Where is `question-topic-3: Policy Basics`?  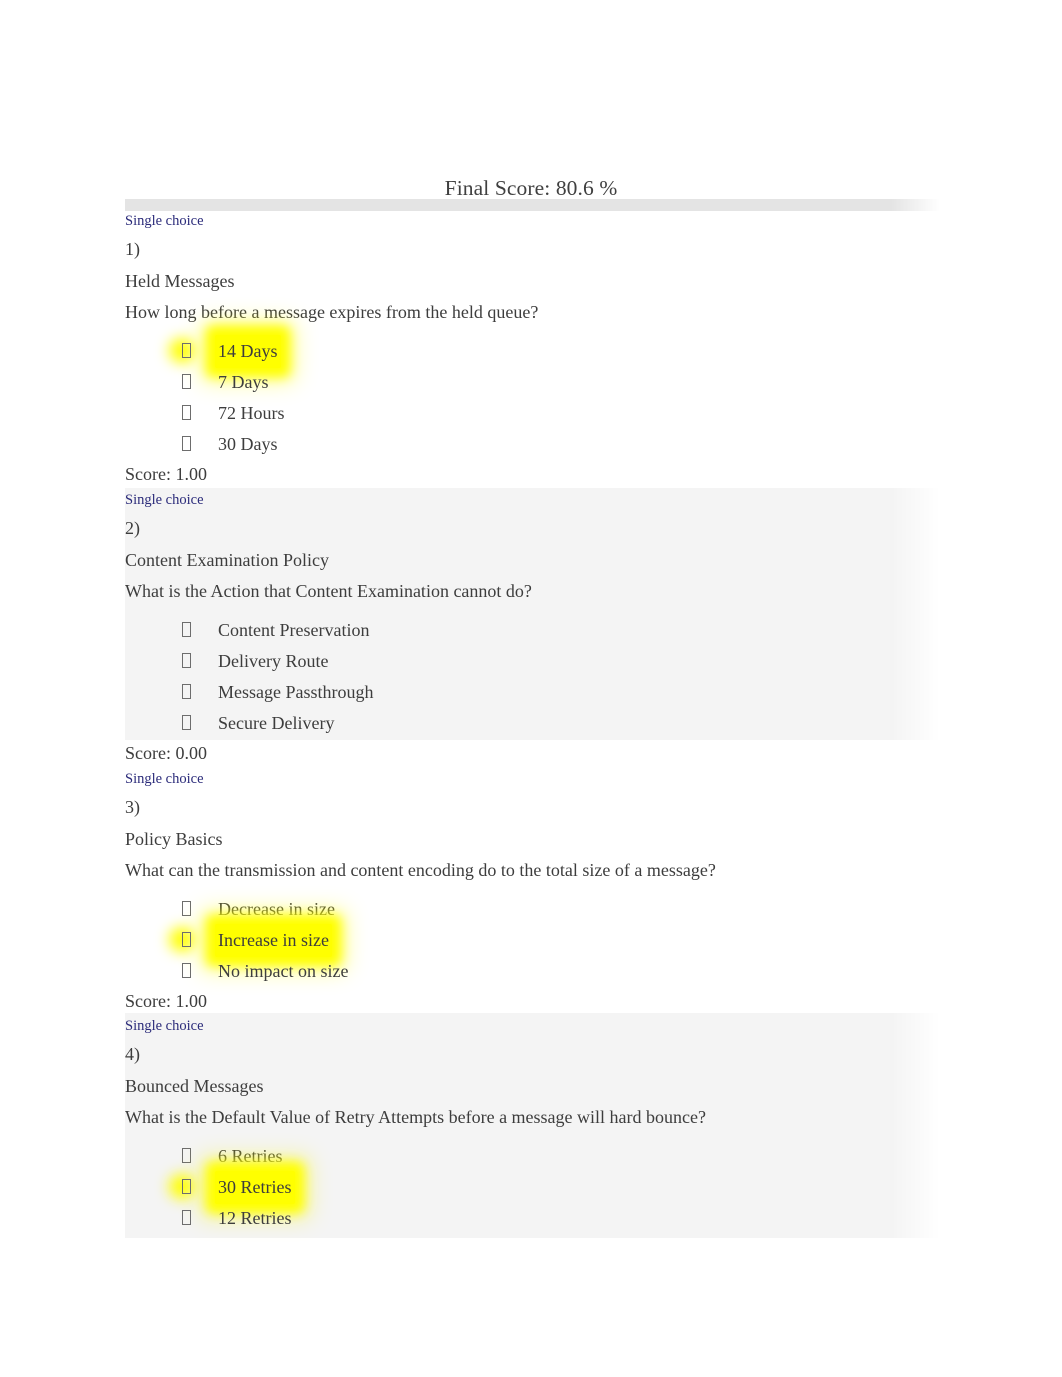 question-topic-3: Policy Basics is located at coordinates (174, 839).